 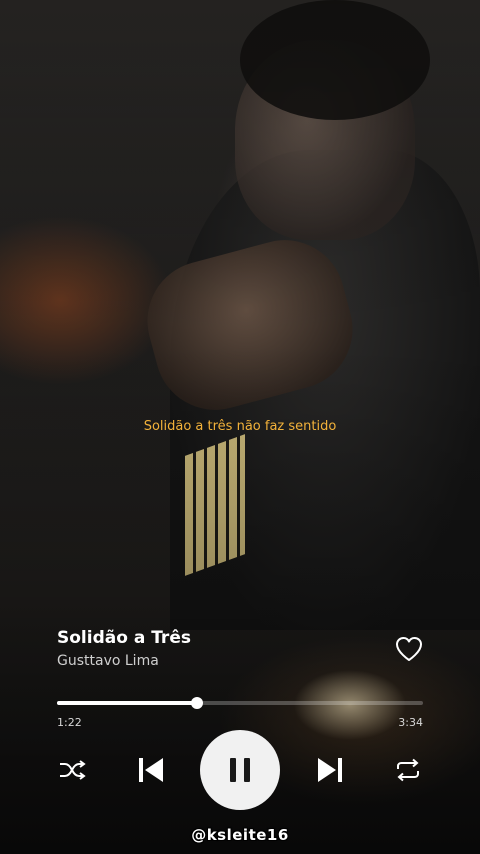 What do you see at coordinates (151, 770) in the screenshot?
I see `skip-previous-icon` at bounding box center [151, 770].